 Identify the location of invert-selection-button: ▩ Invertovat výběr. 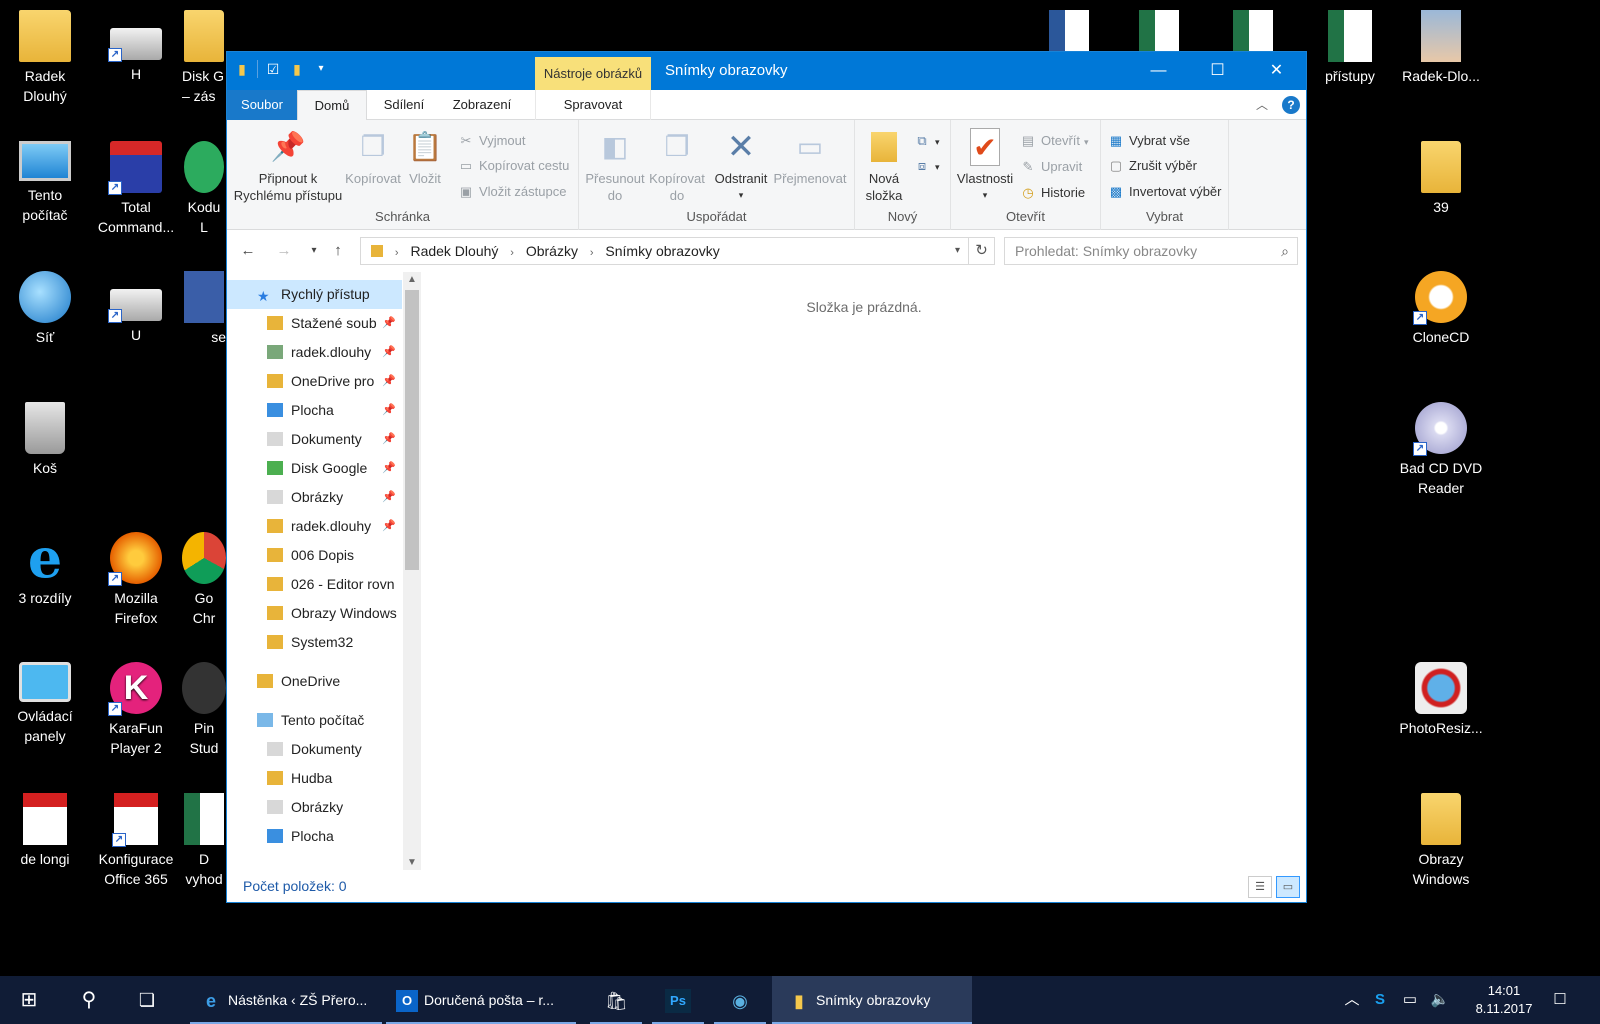
(1164, 192).